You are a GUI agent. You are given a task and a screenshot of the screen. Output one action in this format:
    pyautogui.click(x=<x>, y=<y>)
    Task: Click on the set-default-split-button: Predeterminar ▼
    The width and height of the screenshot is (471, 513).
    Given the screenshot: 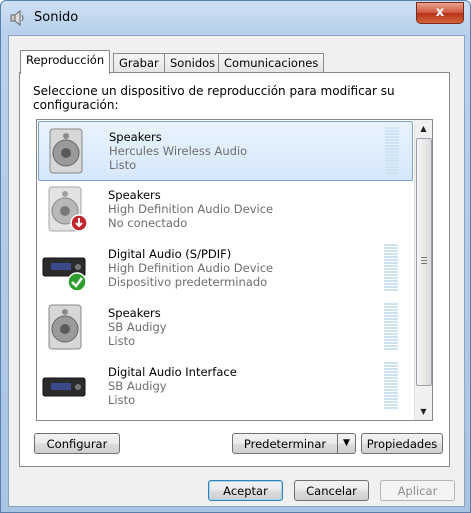 What is the action you would take?
    pyautogui.click(x=294, y=443)
    